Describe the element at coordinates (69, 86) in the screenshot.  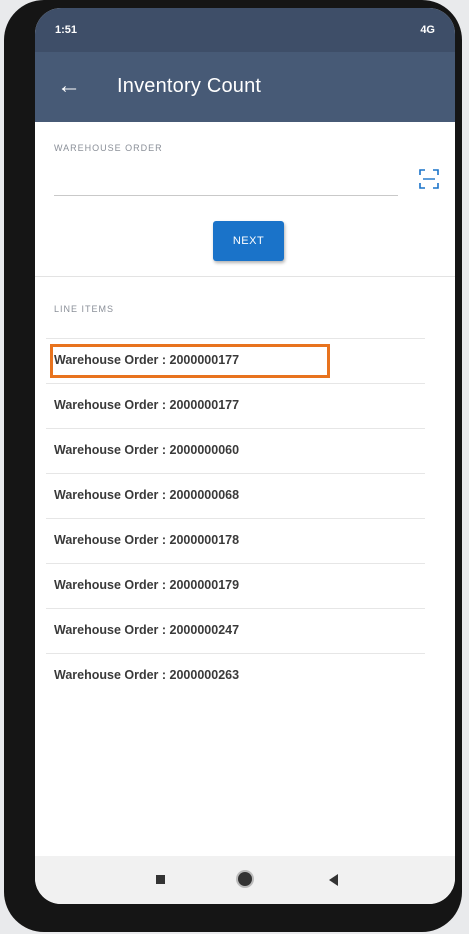
I see `arrow-left-icon: ←` at that location.